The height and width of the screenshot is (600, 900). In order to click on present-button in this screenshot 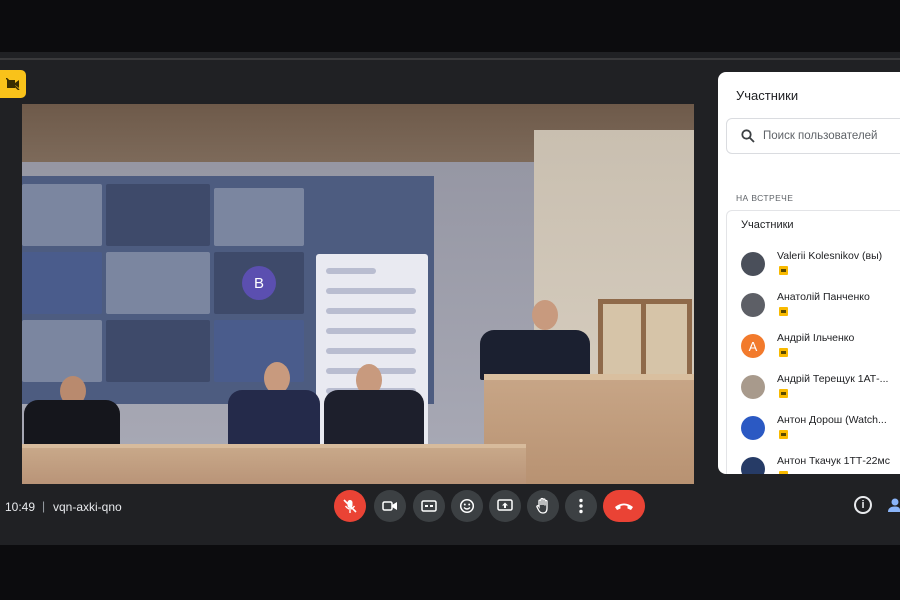, I will do `click(505, 506)`.